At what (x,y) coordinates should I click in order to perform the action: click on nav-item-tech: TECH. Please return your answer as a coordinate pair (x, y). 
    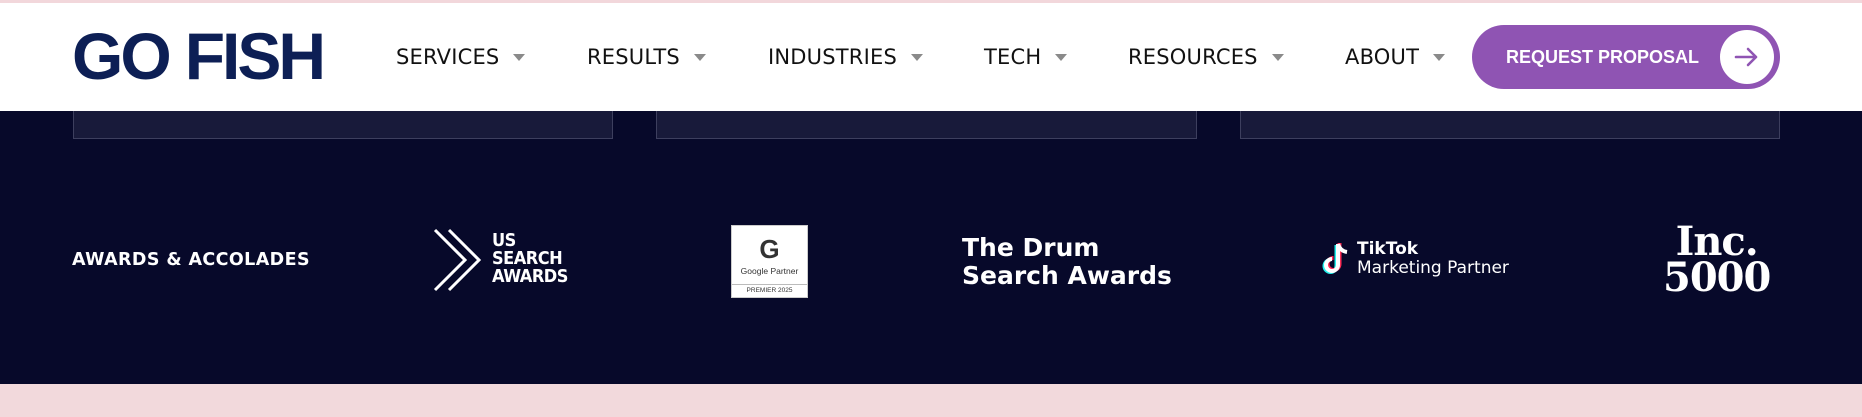
    Looking at the image, I should click on (1026, 57).